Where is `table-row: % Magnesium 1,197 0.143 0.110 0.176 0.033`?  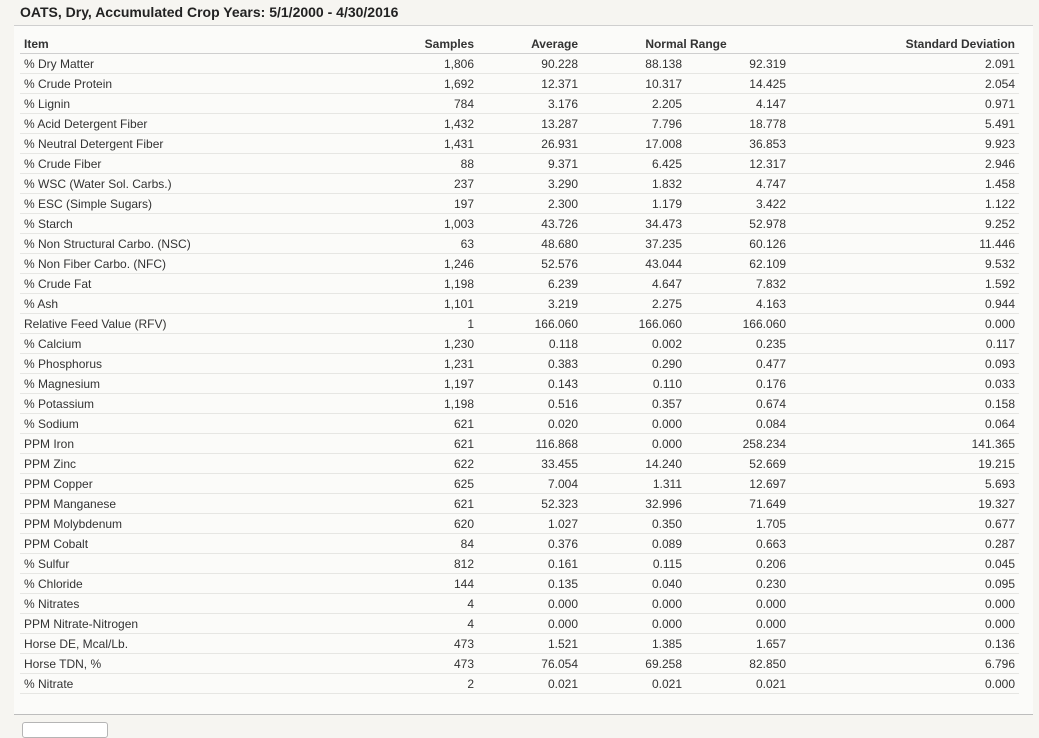
table-row: % Magnesium 1,197 0.143 0.110 0.176 0.033 is located at coordinates (519, 383).